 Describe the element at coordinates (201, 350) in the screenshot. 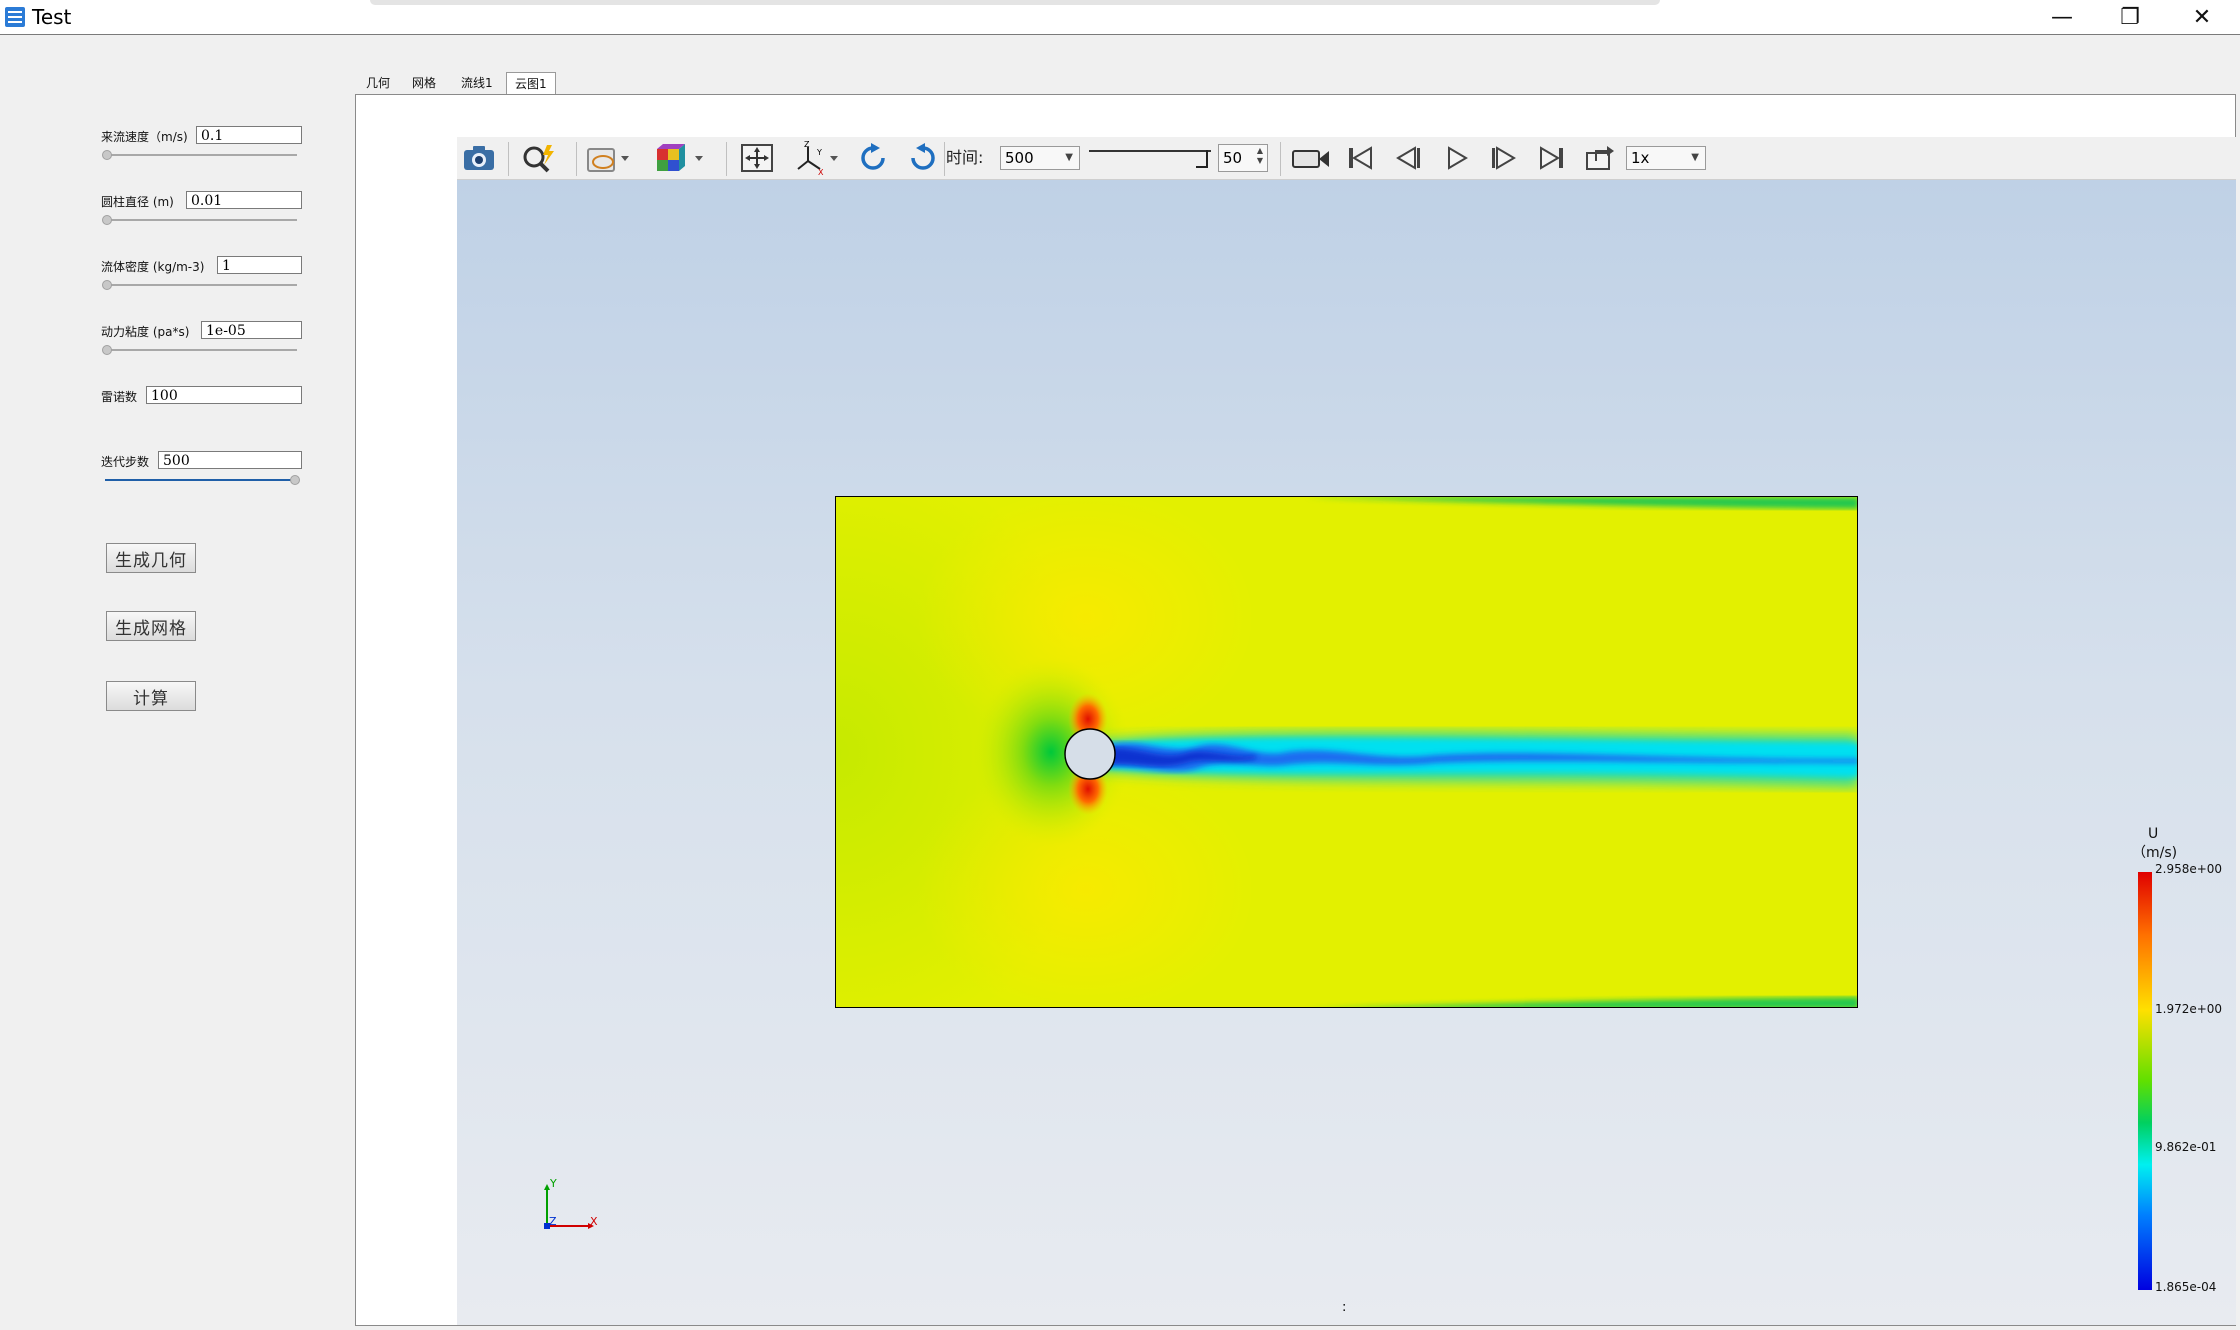

I see `dynamic-viscosity-slider` at that location.